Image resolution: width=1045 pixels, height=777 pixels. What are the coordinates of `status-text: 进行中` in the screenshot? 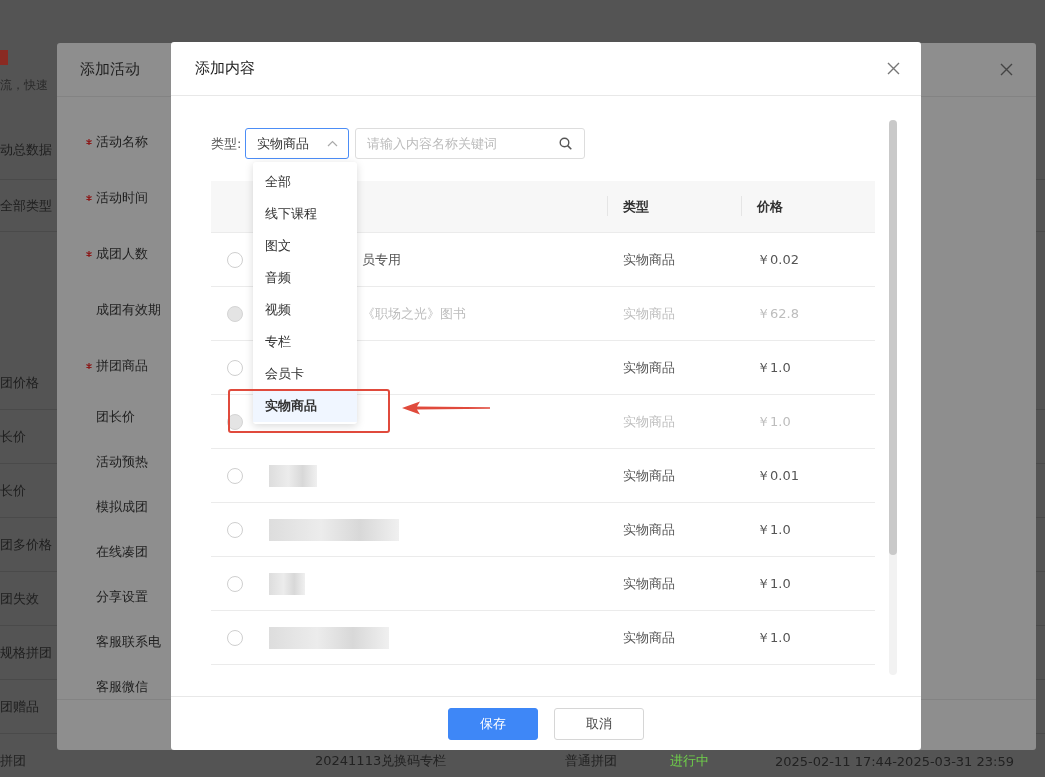 It's located at (689, 761).